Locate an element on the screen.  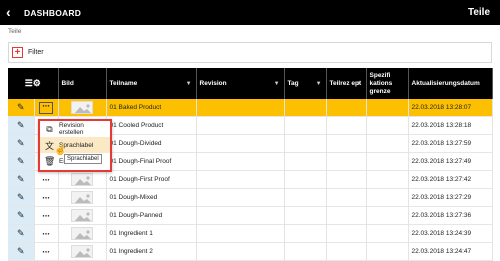
part-name: 01 Cooled Product is located at coordinates (151, 125).